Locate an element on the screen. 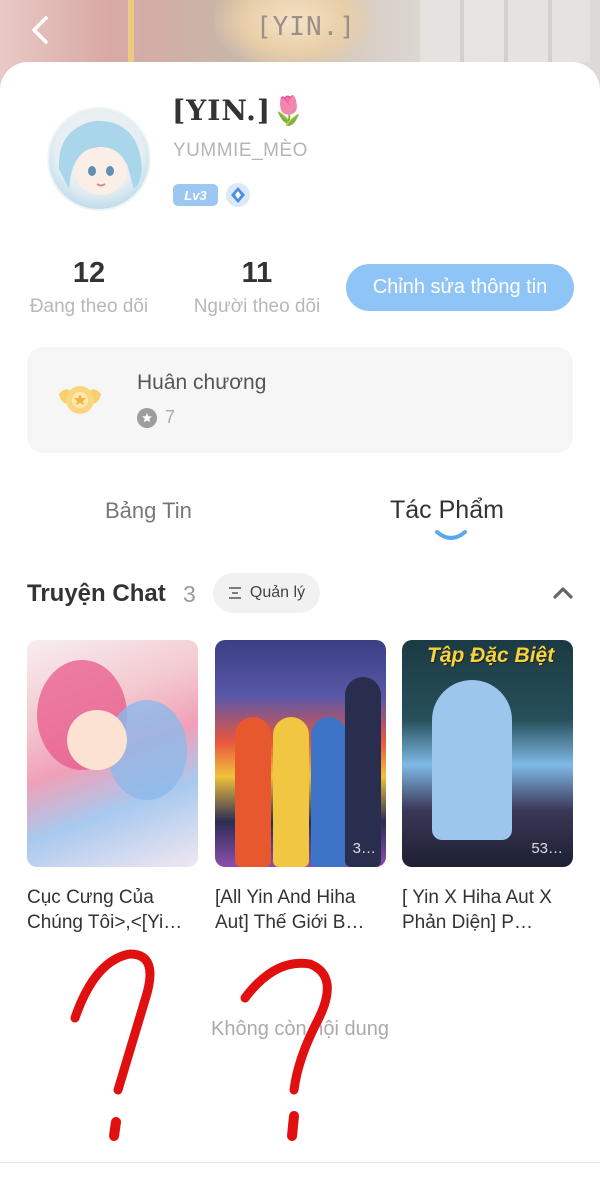 The width and height of the screenshot is (600, 1198). followers-count: 11 is located at coordinates (257, 273).